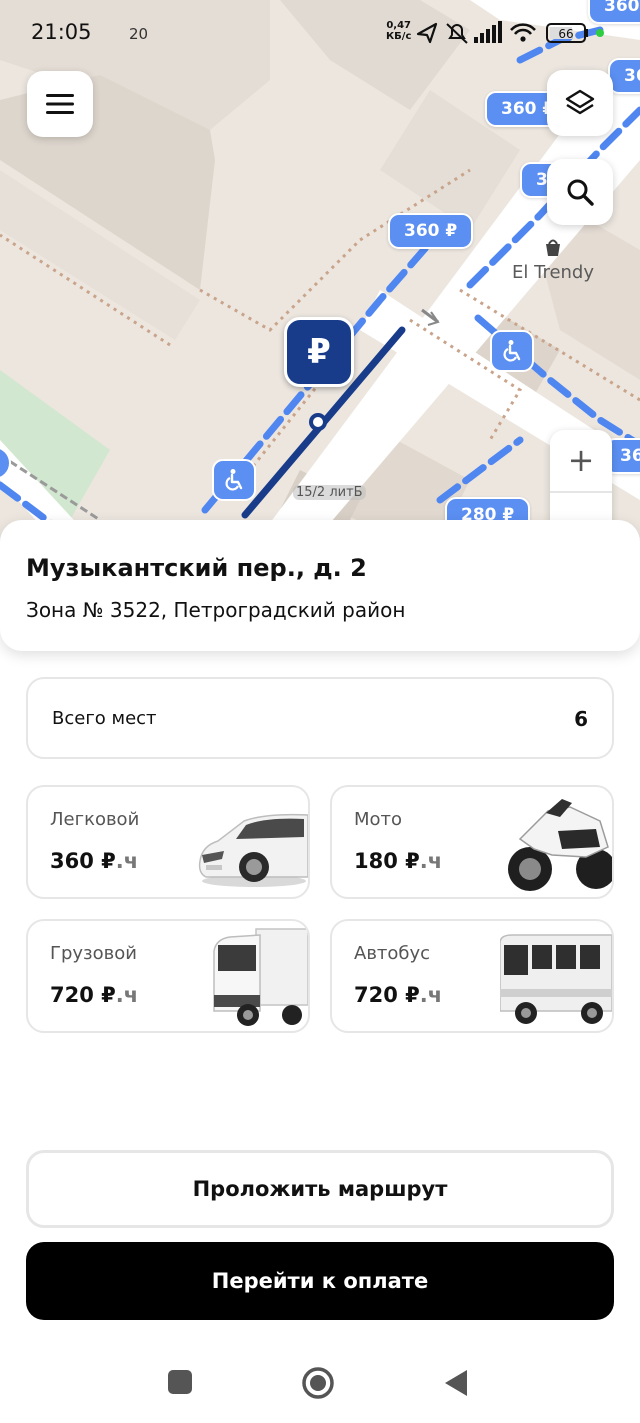  I want to click on house-number-label: 15/2 литБ, so click(329, 492).